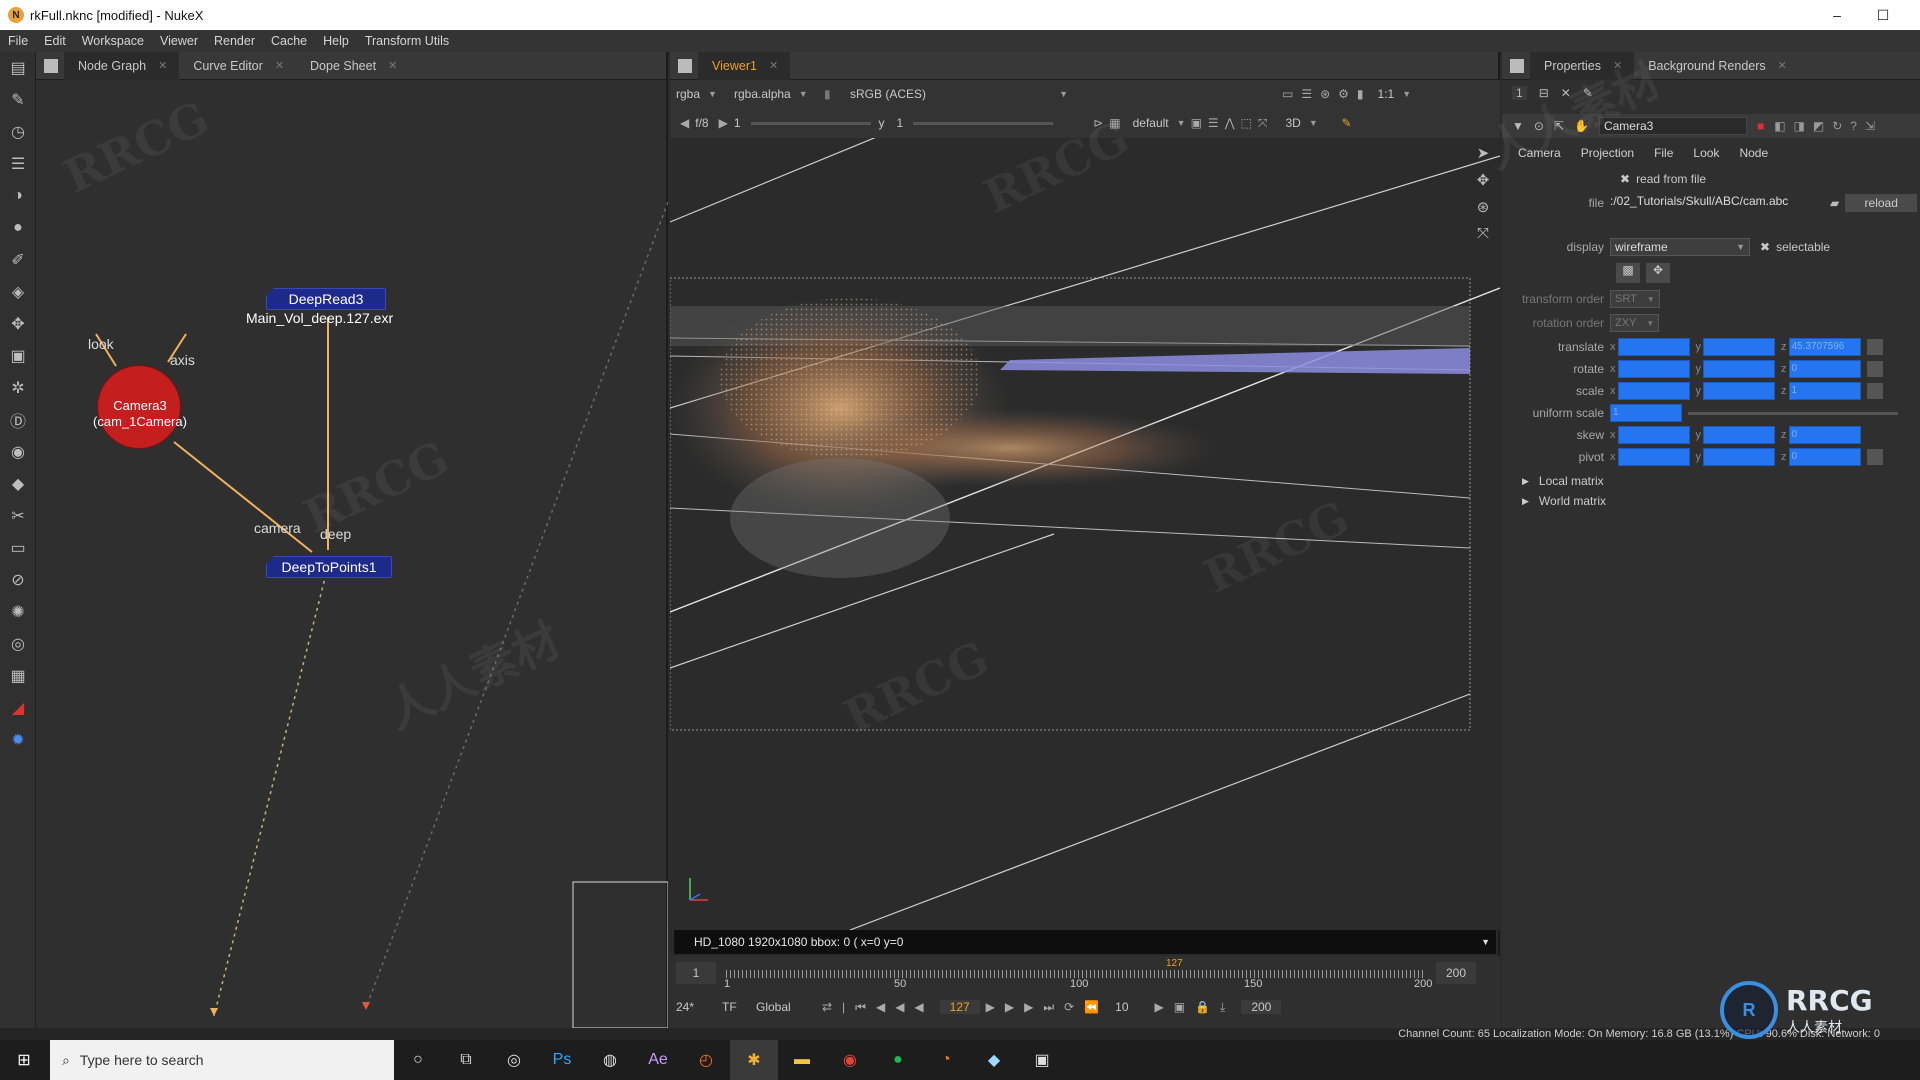 The image size is (1920, 1080). I want to click on fstop-right-icon: ▶, so click(723, 123).